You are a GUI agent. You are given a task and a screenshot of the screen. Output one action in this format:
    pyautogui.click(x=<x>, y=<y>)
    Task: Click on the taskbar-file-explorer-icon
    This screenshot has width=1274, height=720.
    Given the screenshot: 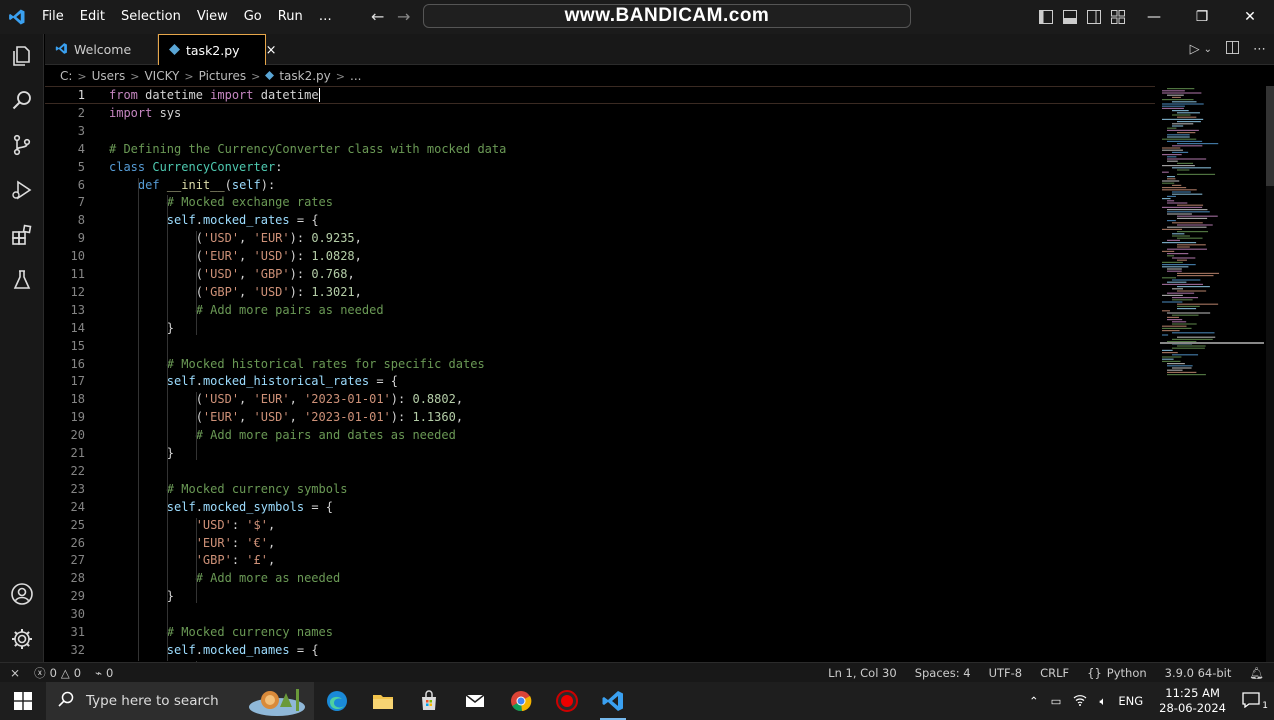 What is the action you would take?
    pyautogui.click(x=383, y=701)
    